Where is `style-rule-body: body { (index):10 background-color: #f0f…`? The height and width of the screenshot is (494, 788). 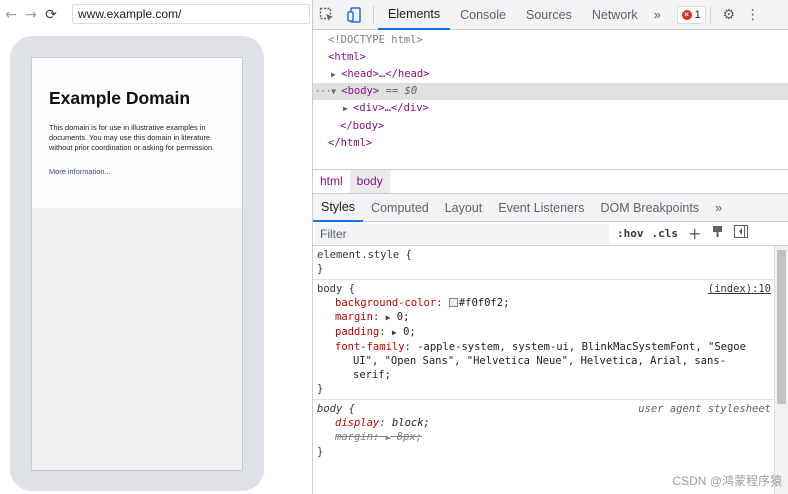 style-rule-body: body { (index):10 background-color: #f0f… is located at coordinates (544, 340).